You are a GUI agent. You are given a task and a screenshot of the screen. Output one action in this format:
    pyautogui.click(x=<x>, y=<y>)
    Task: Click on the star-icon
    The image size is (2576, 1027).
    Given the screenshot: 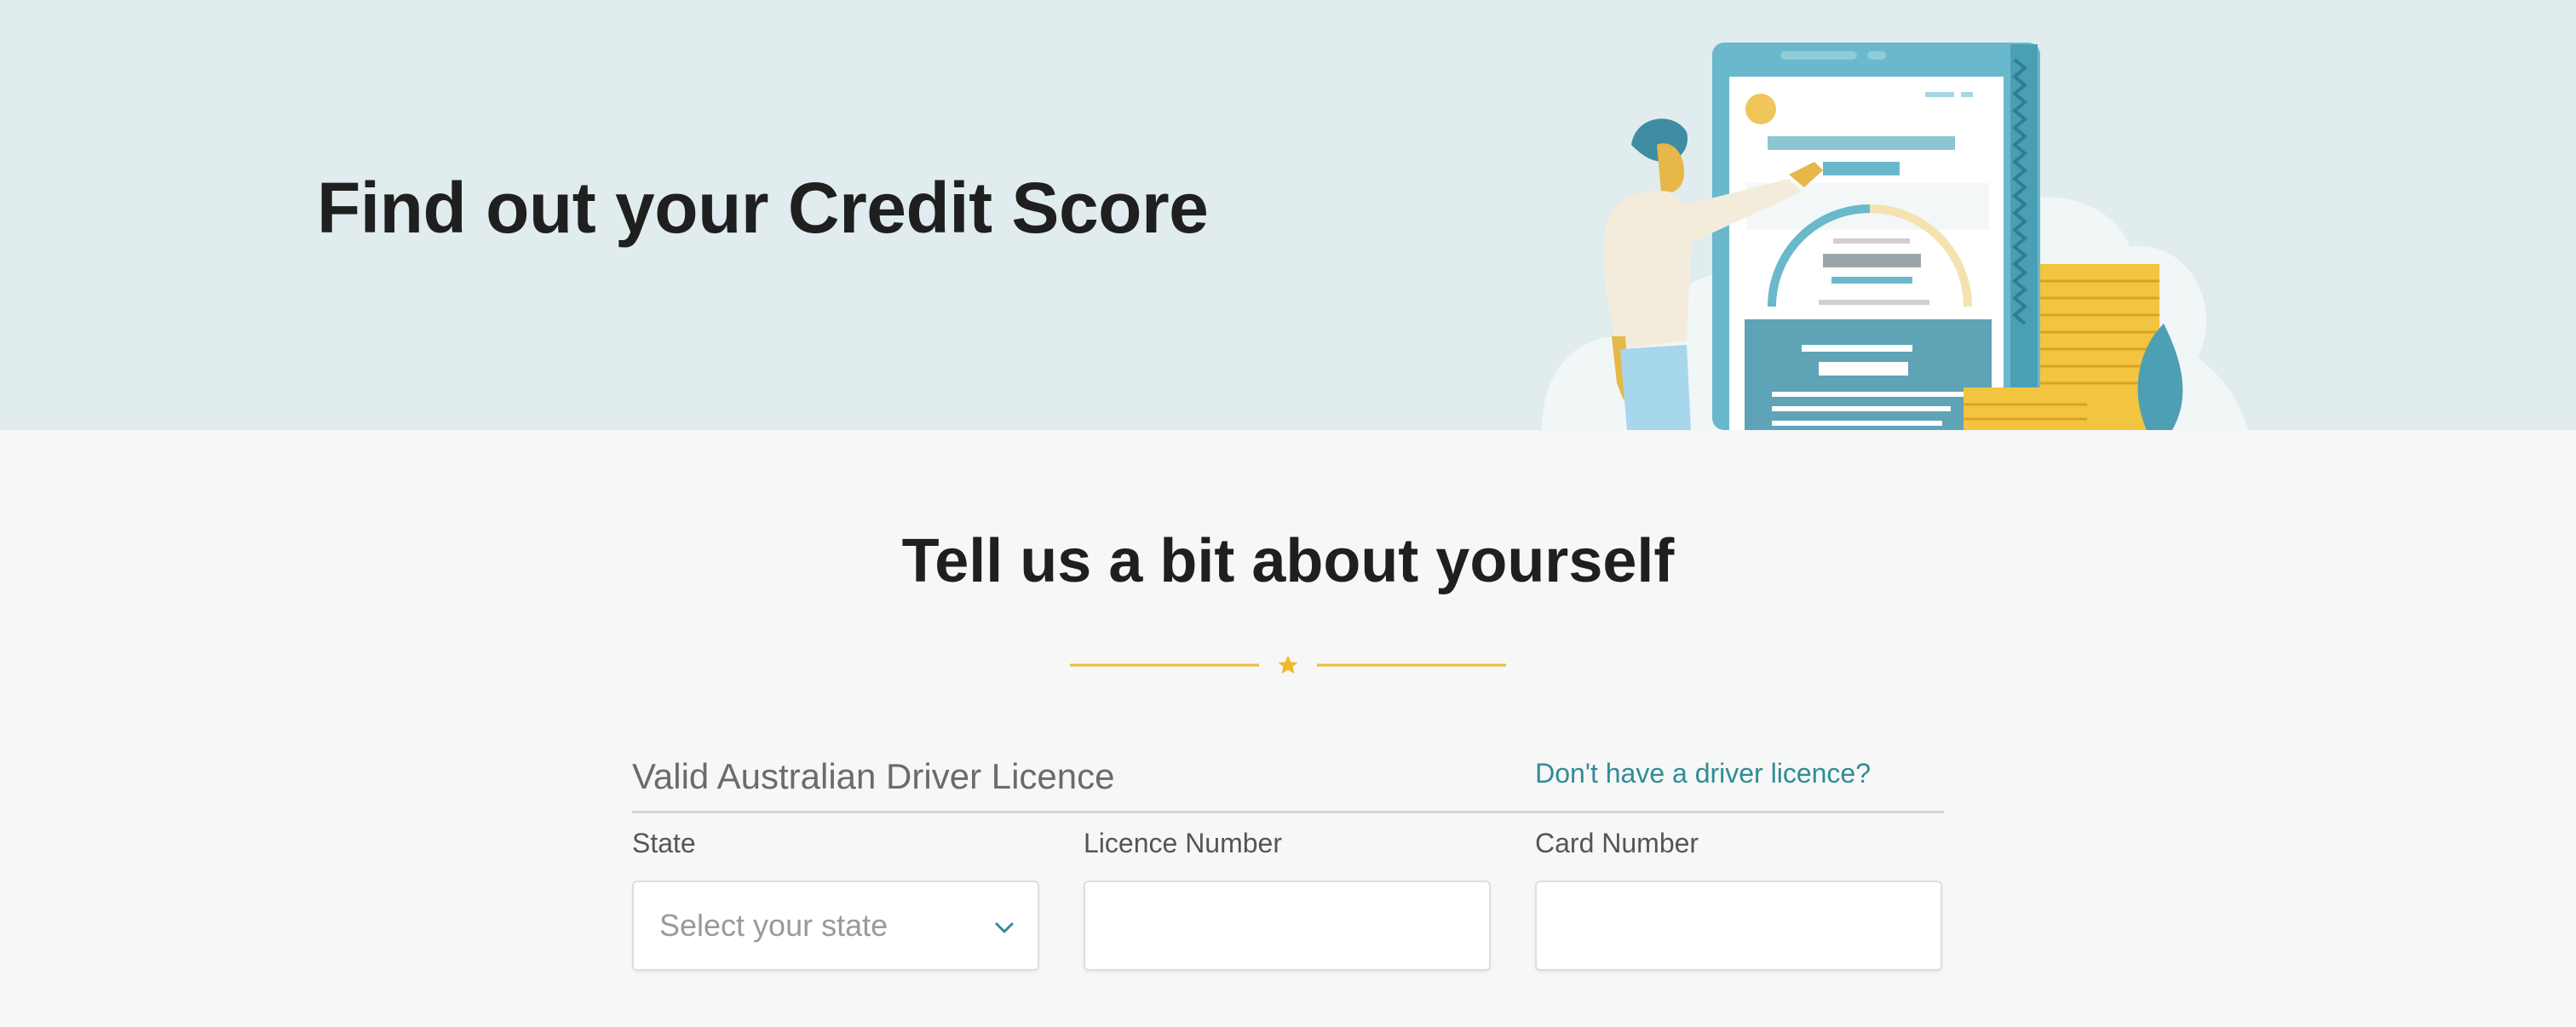 What is the action you would take?
    pyautogui.click(x=1288, y=665)
    